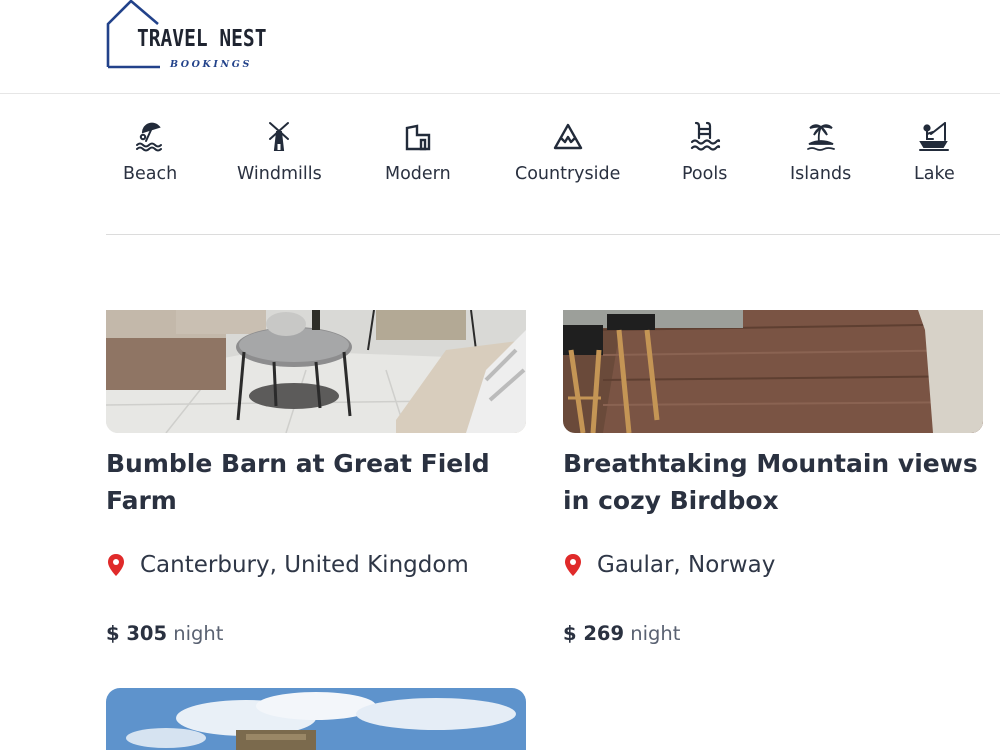 The height and width of the screenshot is (750, 1000). Describe the element at coordinates (820, 152) in the screenshot. I see `category-islands: Islands` at that location.